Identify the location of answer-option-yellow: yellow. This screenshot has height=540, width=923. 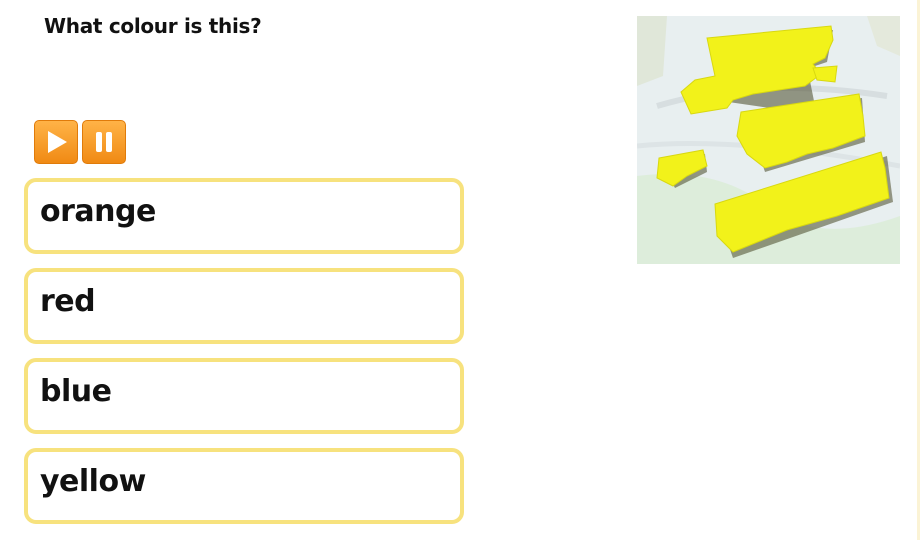
(244, 486).